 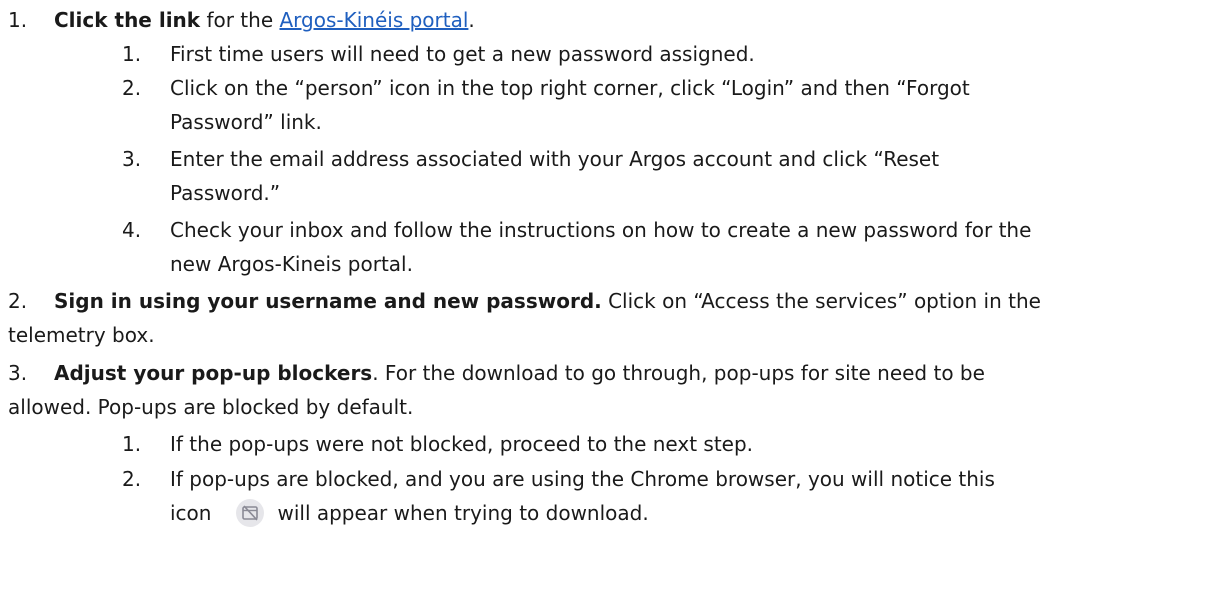 What do you see at coordinates (132, 88) in the screenshot?
I see `substep-1-2-number: 2.` at bounding box center [132, 88].